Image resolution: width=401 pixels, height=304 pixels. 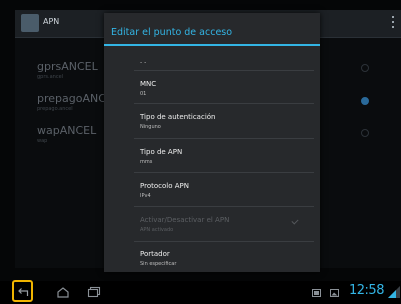 I want to click on setting-label: Portador, so click(x=155, y=254).